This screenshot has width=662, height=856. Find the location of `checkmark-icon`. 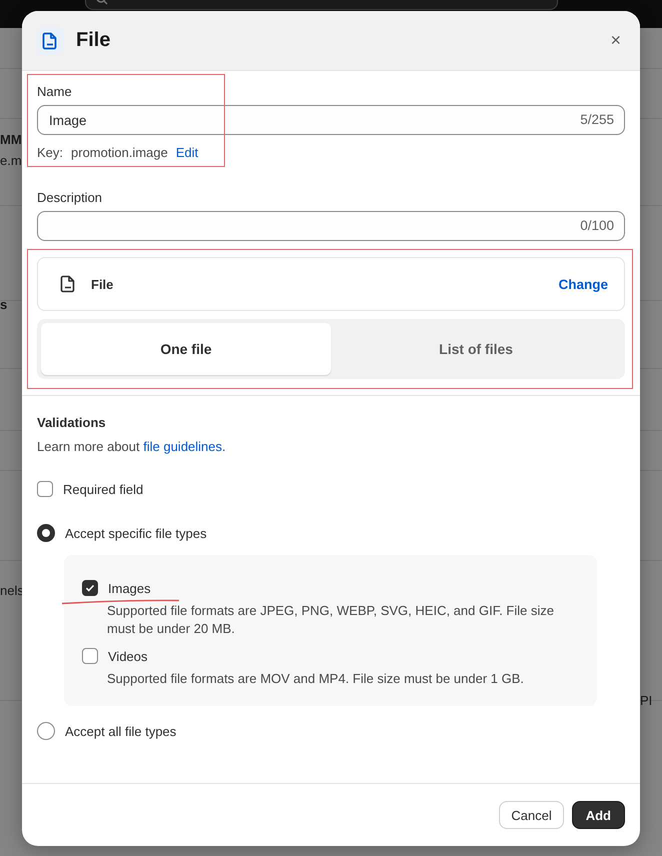

checkmark-icon is located at coordinates (90, 588).